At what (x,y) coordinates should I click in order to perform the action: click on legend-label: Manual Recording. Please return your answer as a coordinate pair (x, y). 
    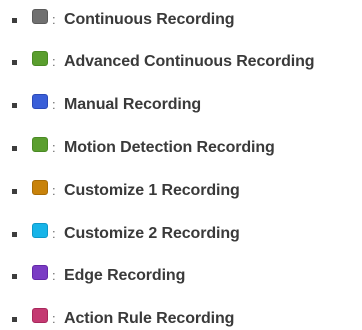
    Looking at the image, I should click on (133, 104).